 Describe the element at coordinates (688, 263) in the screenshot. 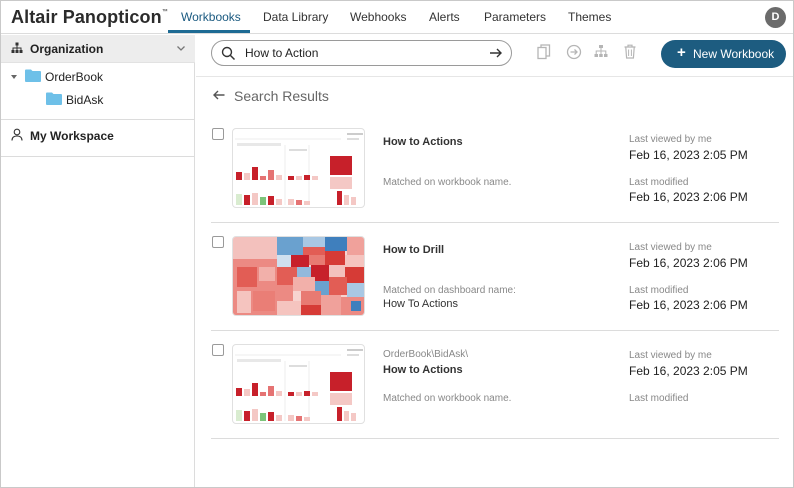

I see `last-viewed-value: Feb 16, 2023 2:06 PM` at that location.